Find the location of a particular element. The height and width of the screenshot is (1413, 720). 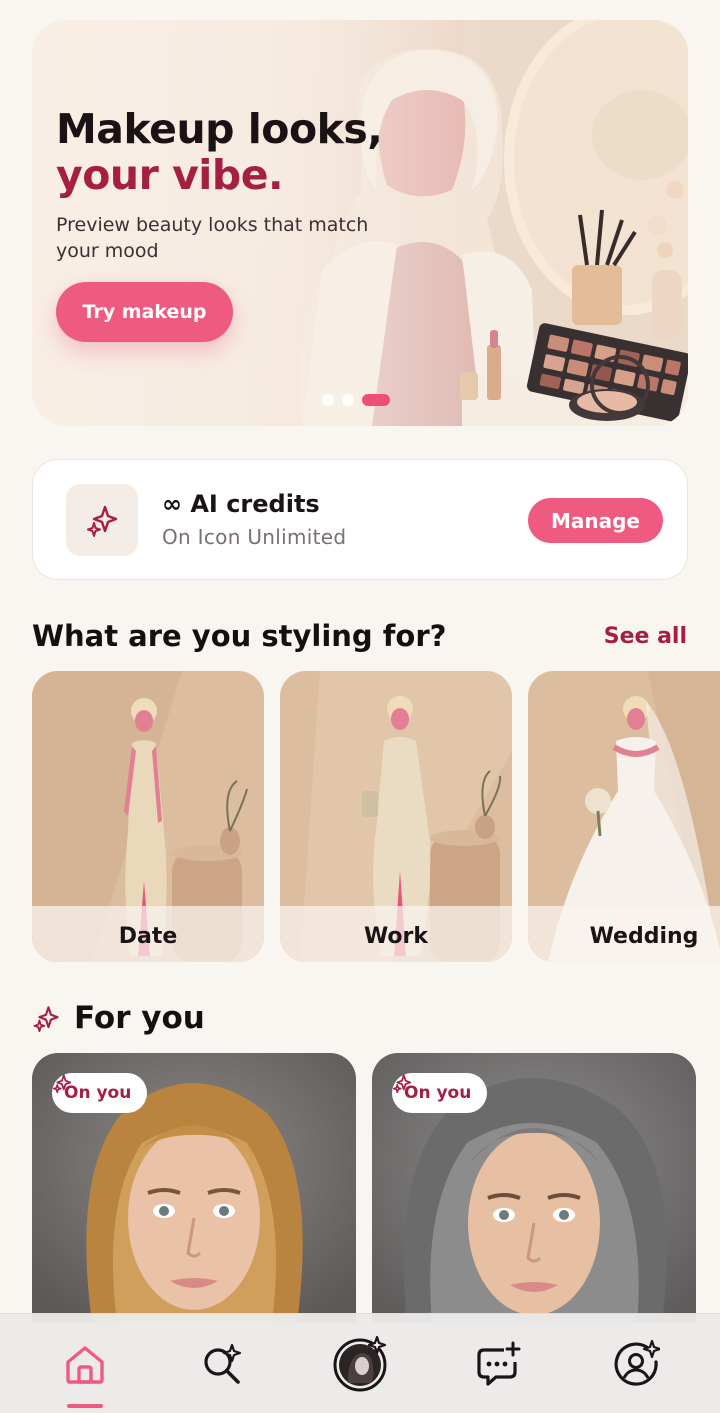

occasion-card-date: Date is located at coordinates (148, 816).